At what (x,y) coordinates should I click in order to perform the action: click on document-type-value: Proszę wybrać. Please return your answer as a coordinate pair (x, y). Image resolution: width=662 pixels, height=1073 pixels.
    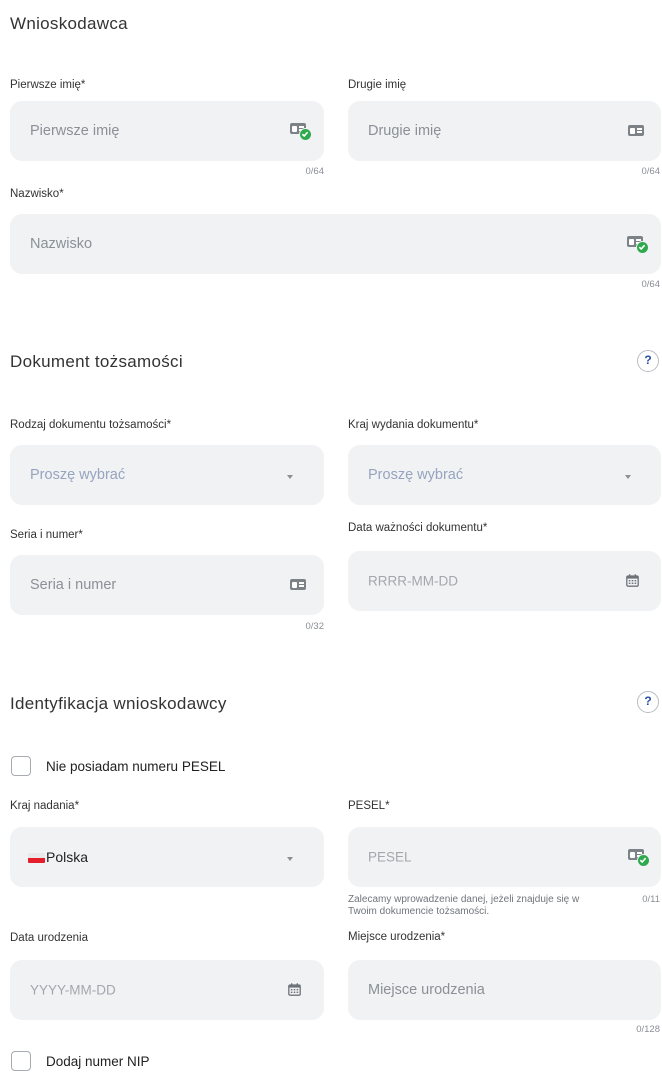
    Looking at the image, I should click on (78, 475).